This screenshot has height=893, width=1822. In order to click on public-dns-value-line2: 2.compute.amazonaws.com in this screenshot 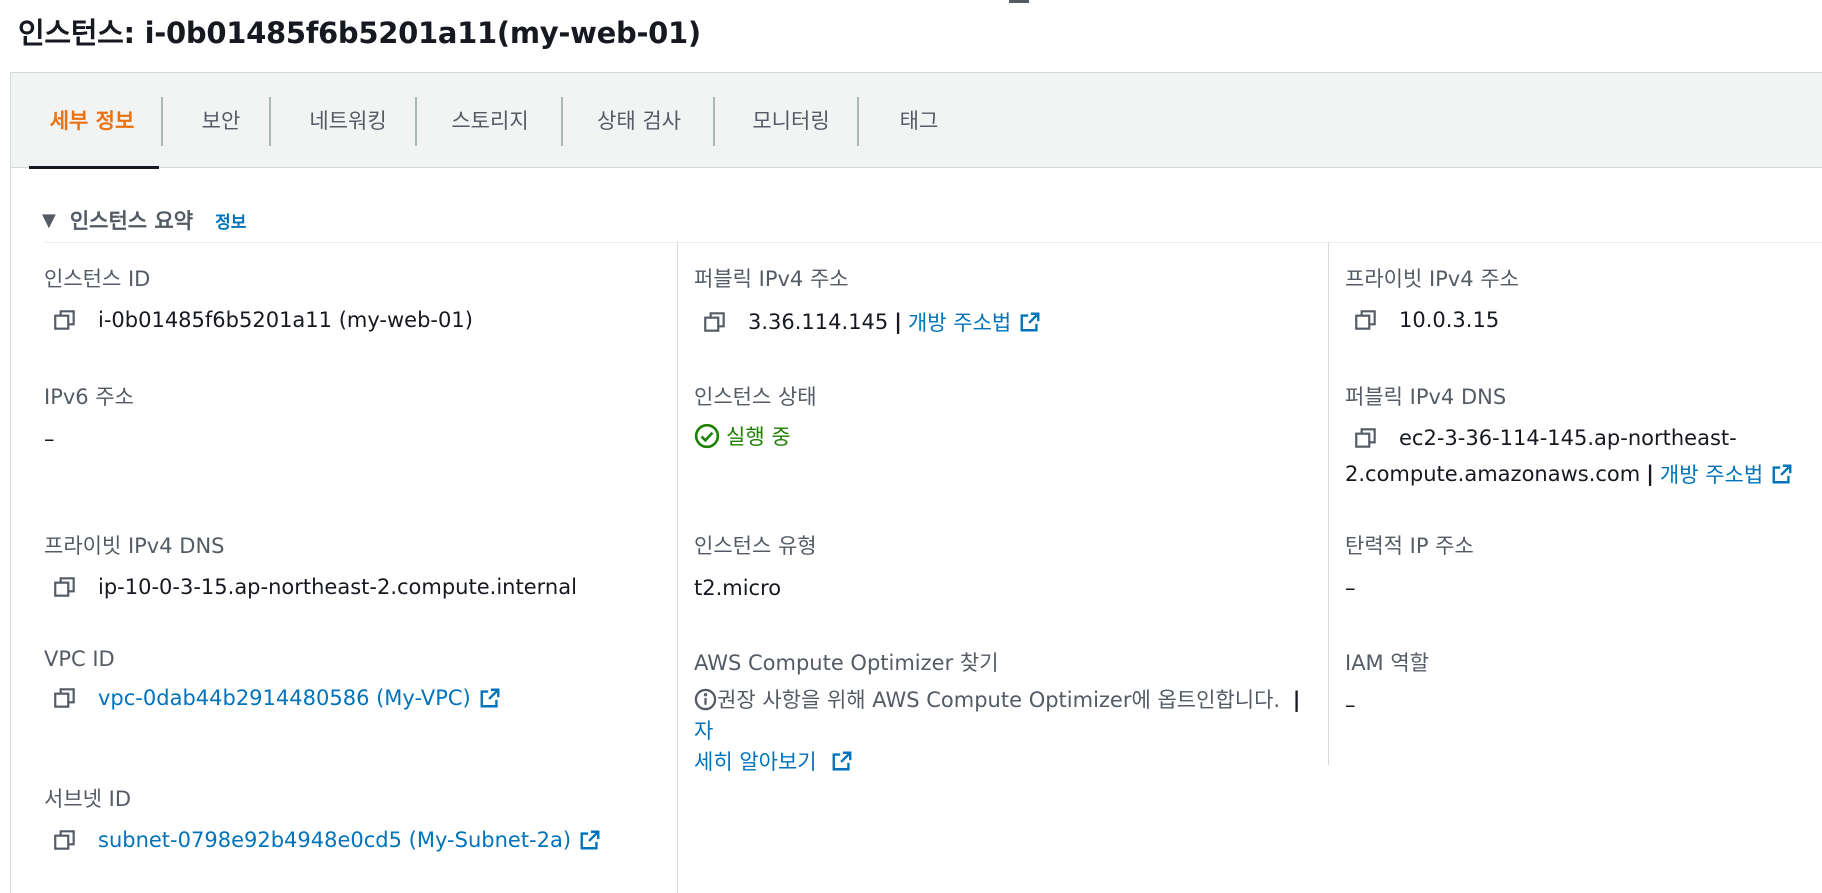, I will do `click(1493, 474)`.